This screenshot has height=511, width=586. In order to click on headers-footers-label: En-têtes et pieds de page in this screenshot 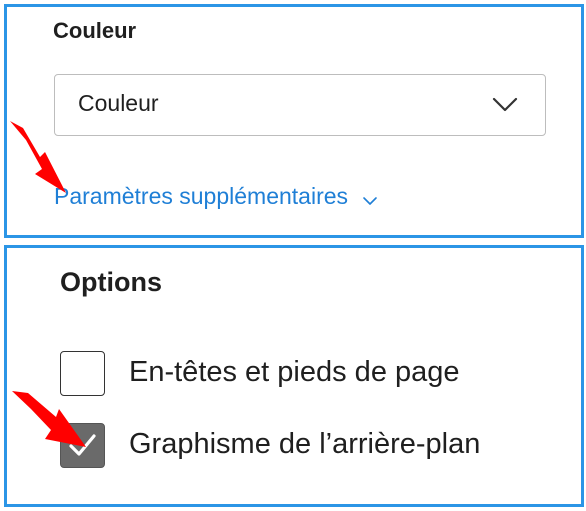, I will do `click(294, 372)`.